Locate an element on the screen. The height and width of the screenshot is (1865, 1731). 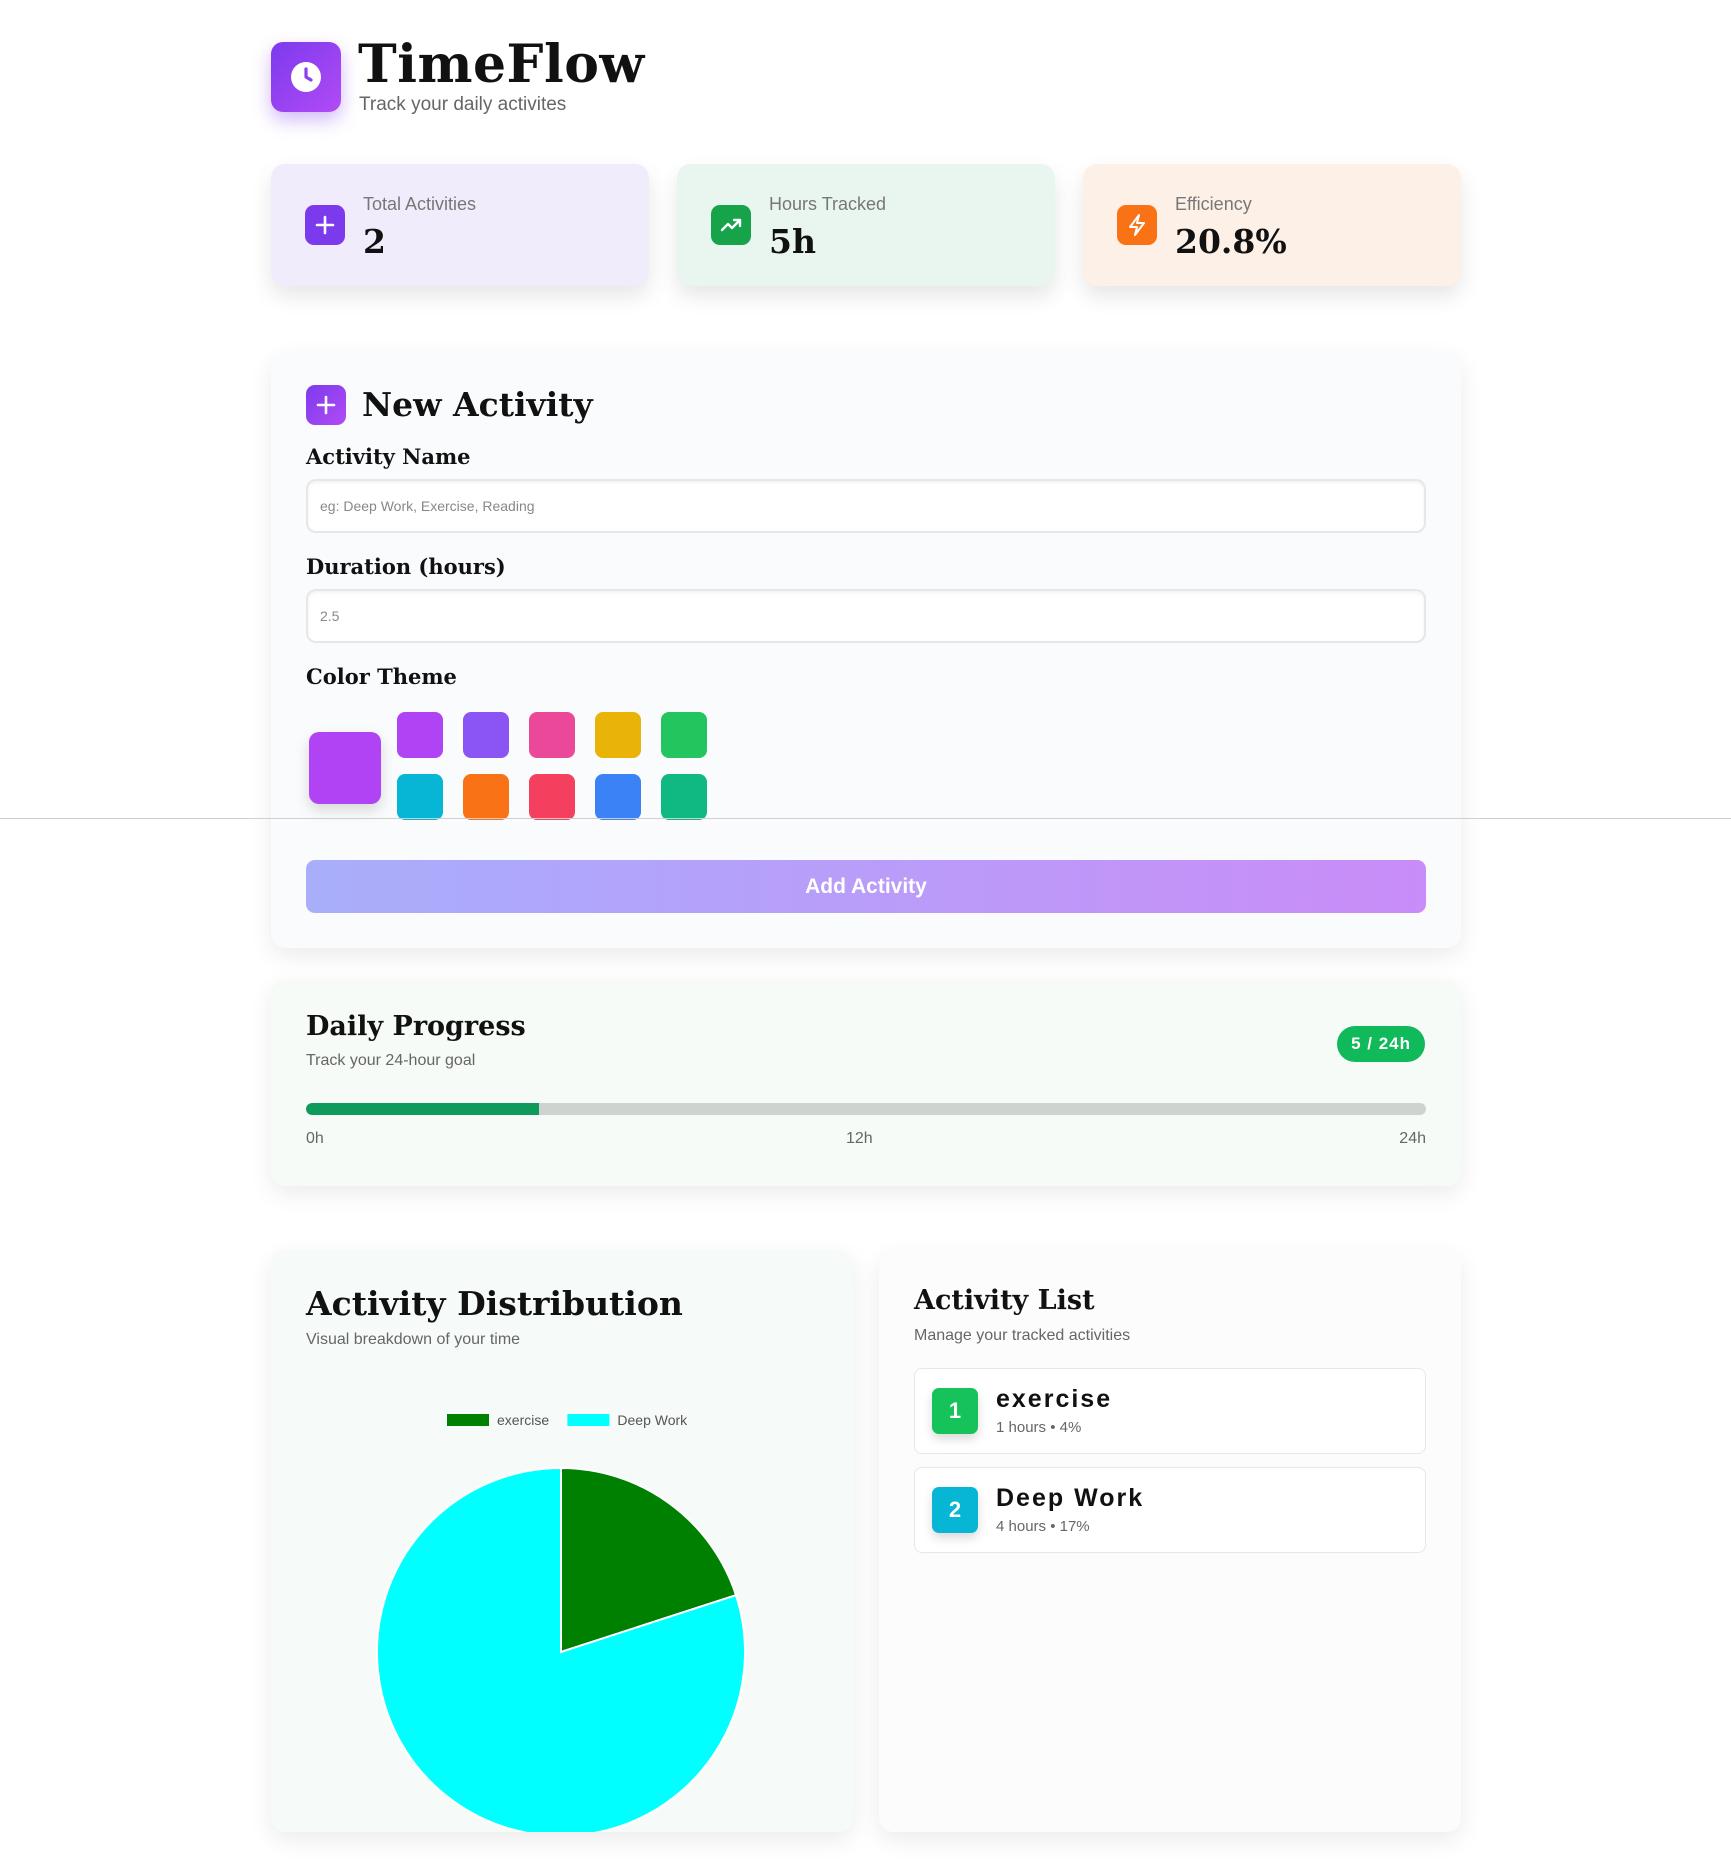
activity-list-subtitle: Manage your tracked activities is located at coordinates (1022, 1335).